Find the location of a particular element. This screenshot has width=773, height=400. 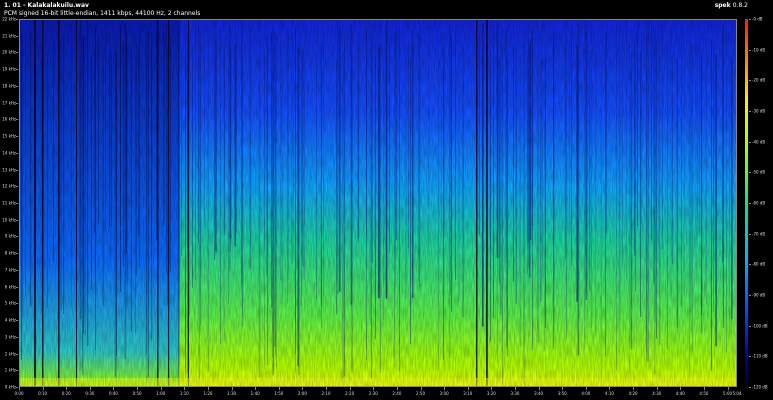

db-tick-label: -50 dB is located at coordinates (759, 172).